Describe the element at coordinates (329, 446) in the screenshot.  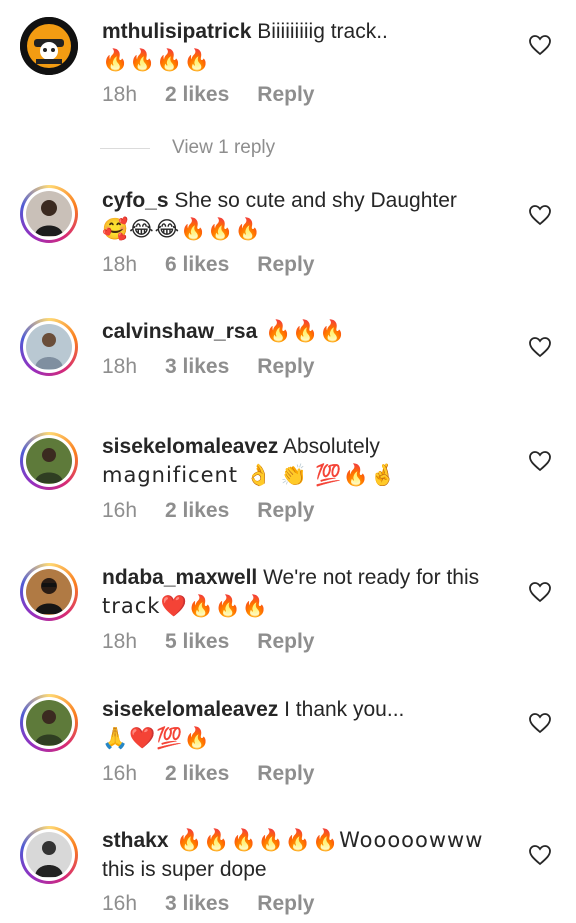
I see `comment-text: Absolutely` at that location.